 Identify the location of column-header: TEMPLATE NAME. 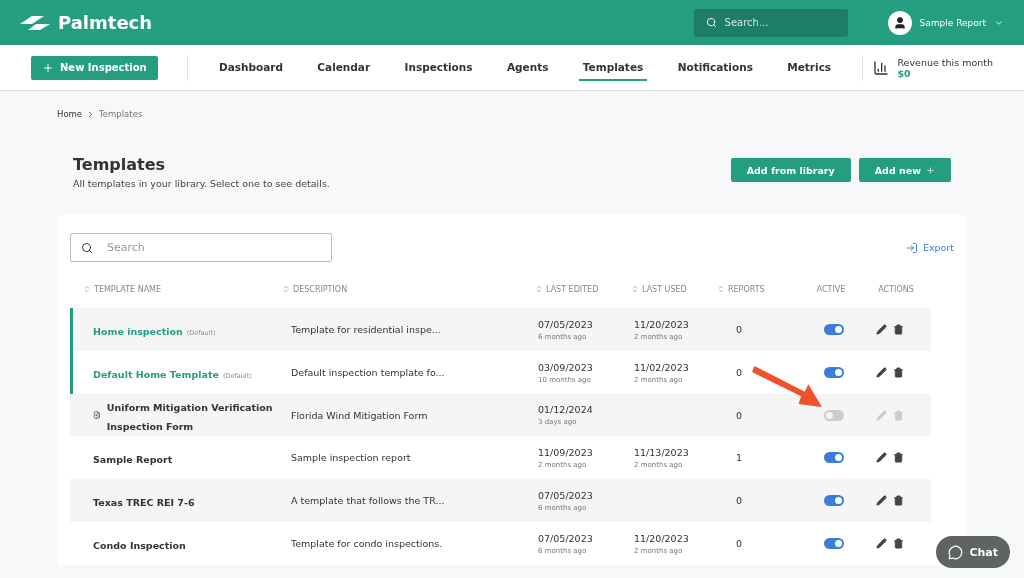
(170, 289).